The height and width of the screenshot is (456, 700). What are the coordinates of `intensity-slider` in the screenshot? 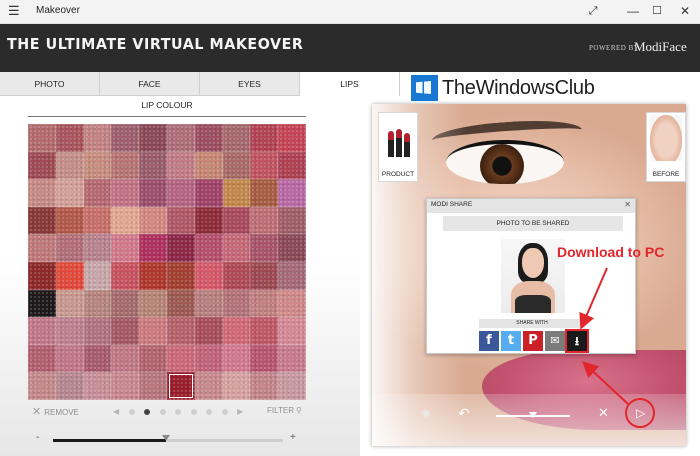 It's located at (168, 438).